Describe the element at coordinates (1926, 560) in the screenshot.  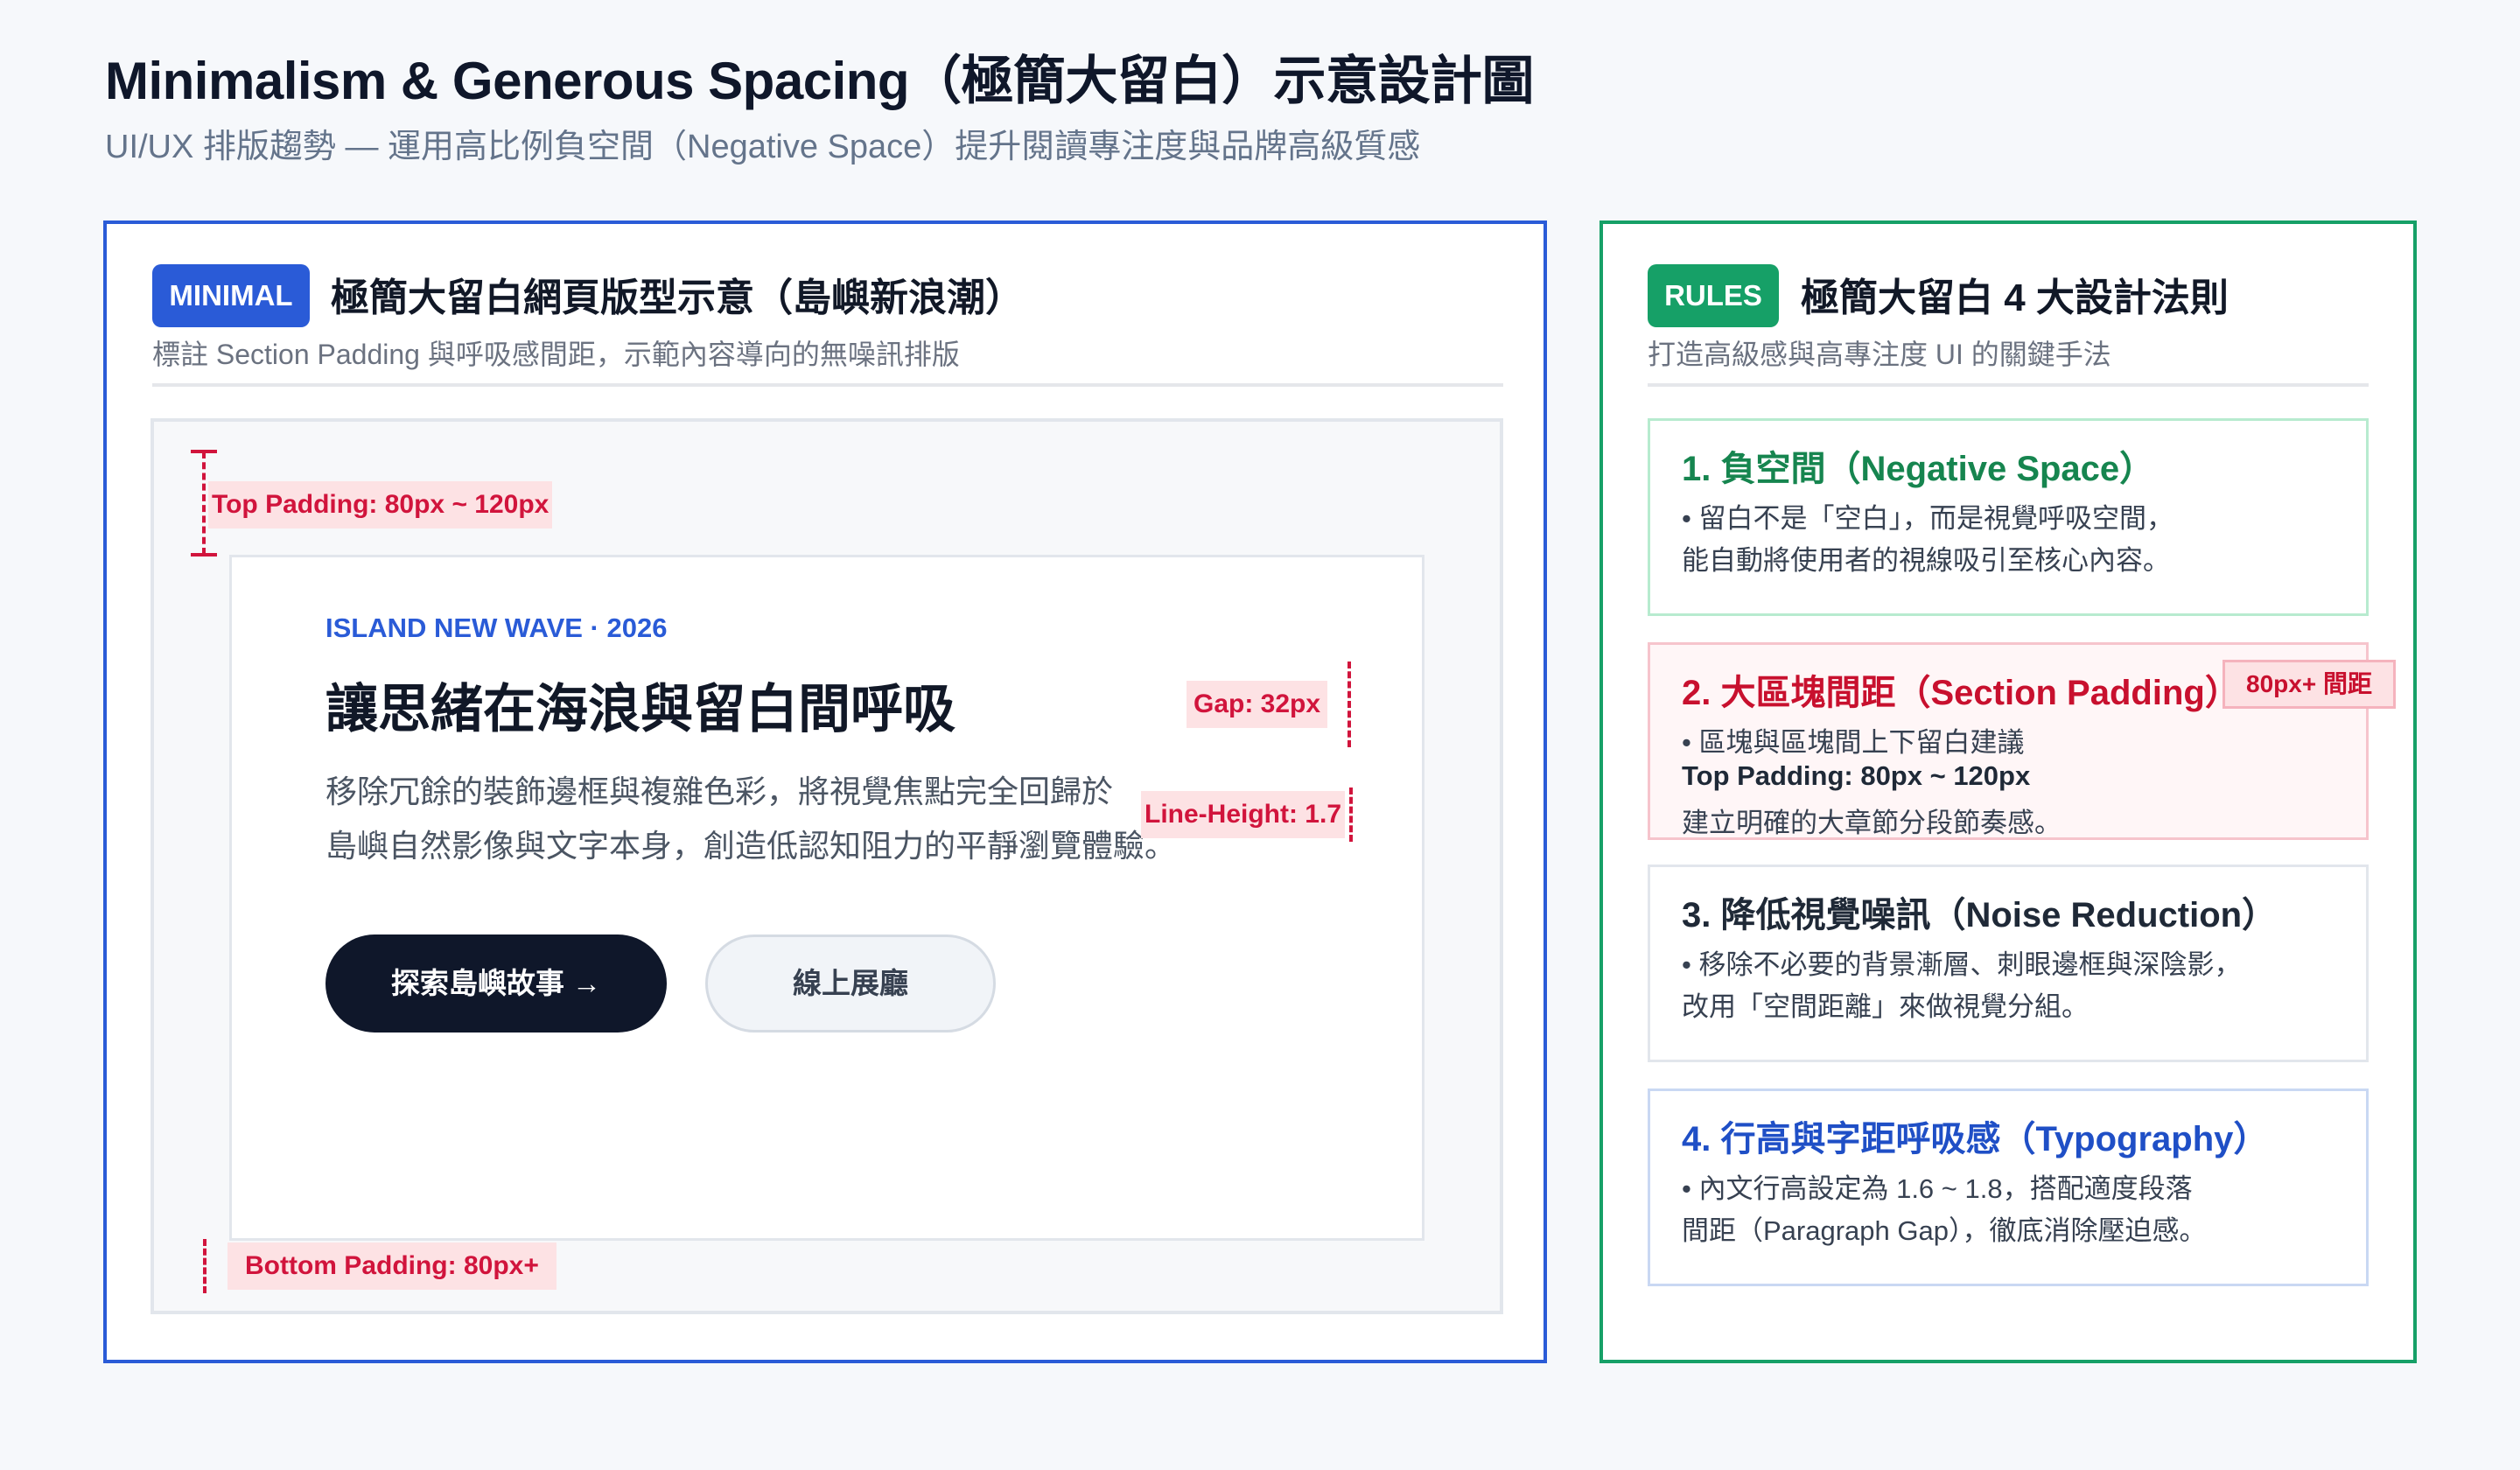
I see `rule-text: 能自動將使用者的視線吸引至核心內容。` at that location.